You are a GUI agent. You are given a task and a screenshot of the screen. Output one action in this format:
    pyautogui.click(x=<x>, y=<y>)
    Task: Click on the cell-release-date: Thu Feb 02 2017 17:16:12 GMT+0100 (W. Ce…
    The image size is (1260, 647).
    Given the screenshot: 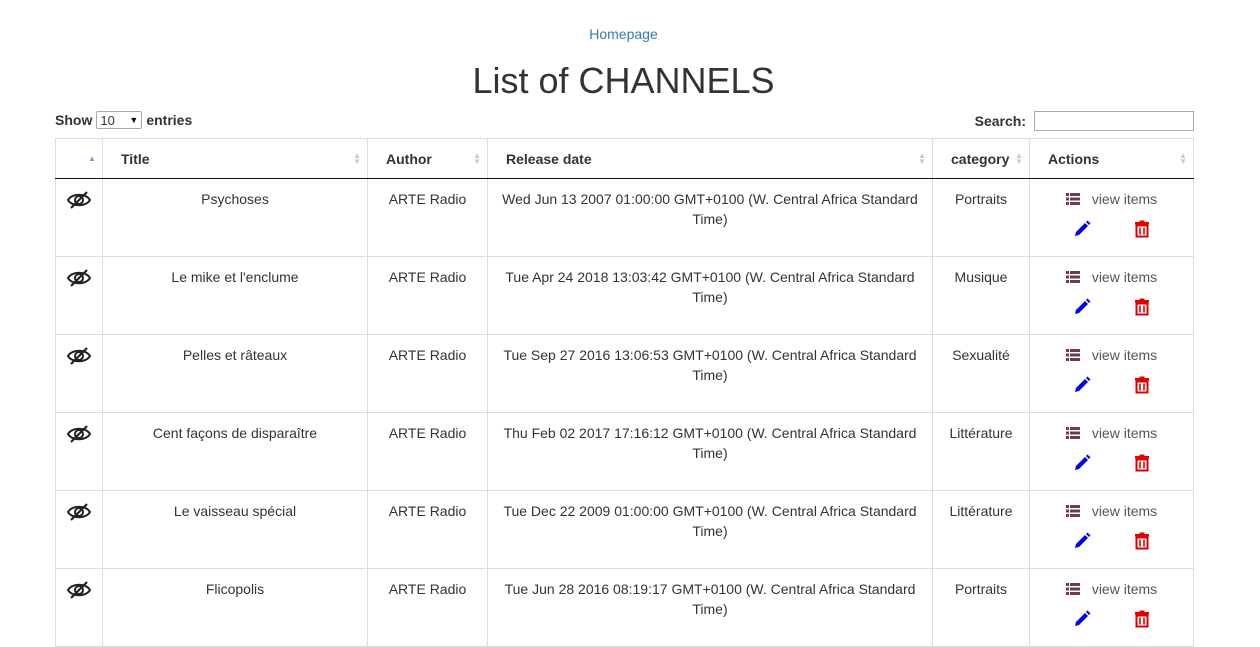 What is the action you would take?
    pyautogui.click(x=710, y=451)
    